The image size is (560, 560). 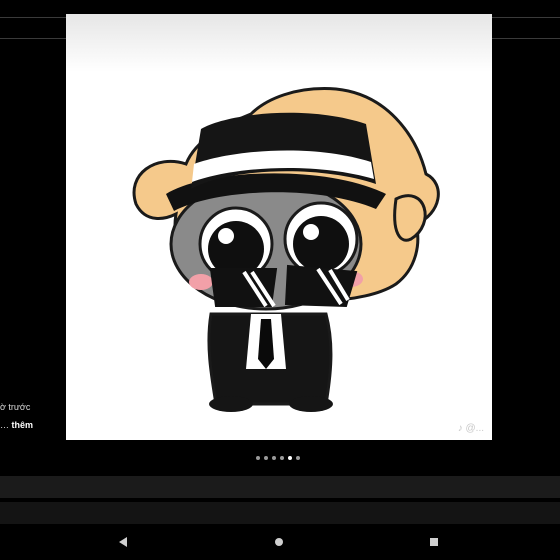 What do you see at coordinates (280, 487) in the screenshot?
I see `bottom-panel` at bounding box center [280, 487].